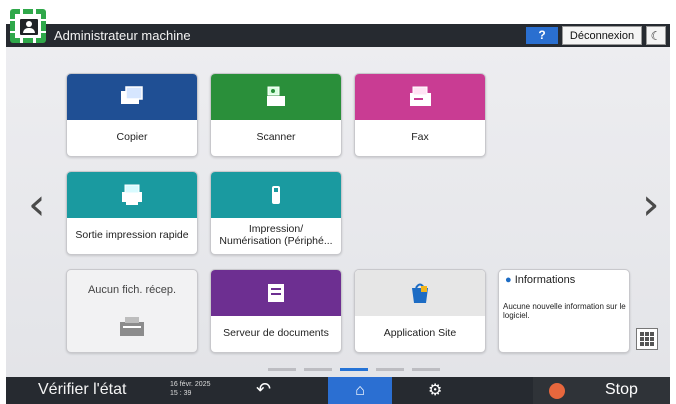 This screenshot has width=676, height=404. I want to click on no-received-file-tile: Aucun fich. récep., so click(132, 311).